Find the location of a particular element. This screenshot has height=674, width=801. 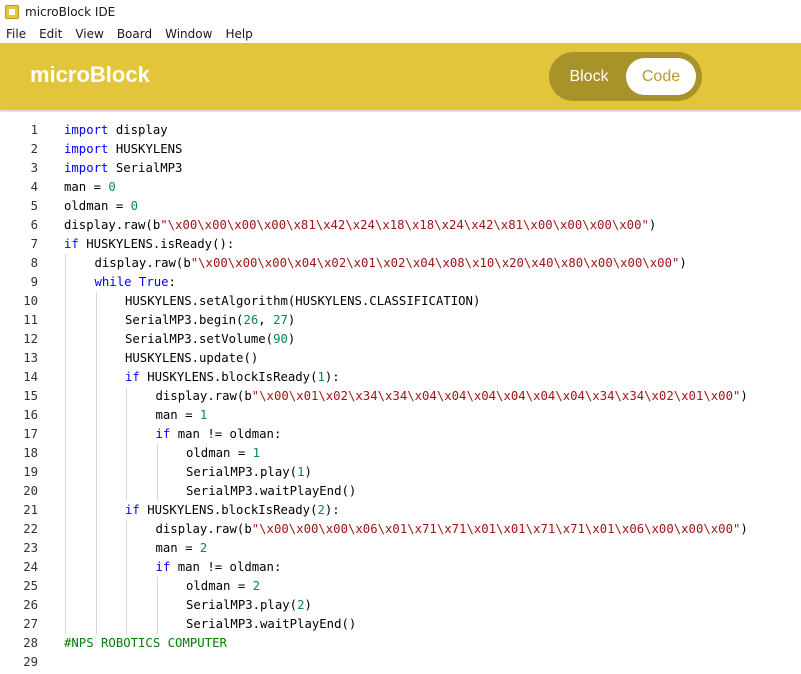

menu-view: View is located at coordinates (89, 34).